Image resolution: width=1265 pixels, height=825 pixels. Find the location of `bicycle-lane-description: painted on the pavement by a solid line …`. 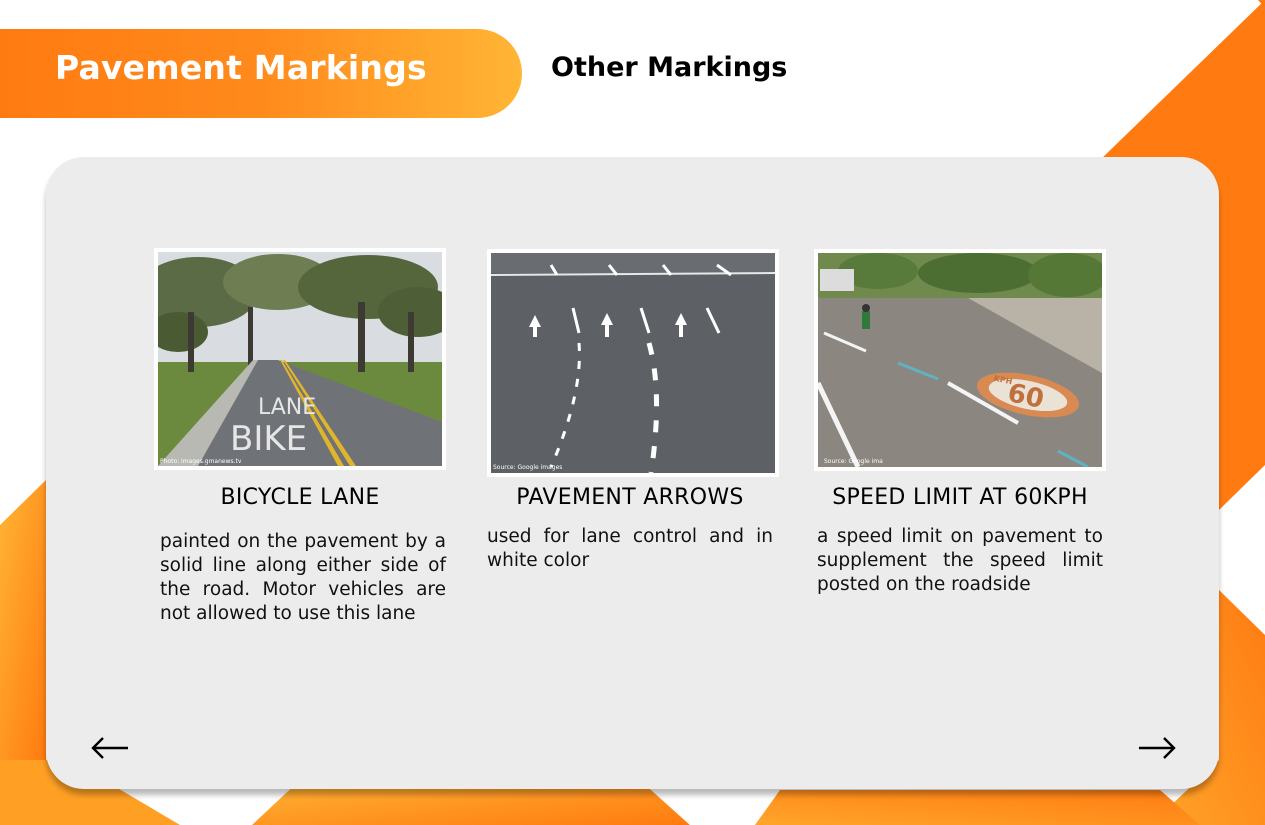

bicycle-lane-description: painted on the pavement by a solid line … is located at coordinates (303, 577).